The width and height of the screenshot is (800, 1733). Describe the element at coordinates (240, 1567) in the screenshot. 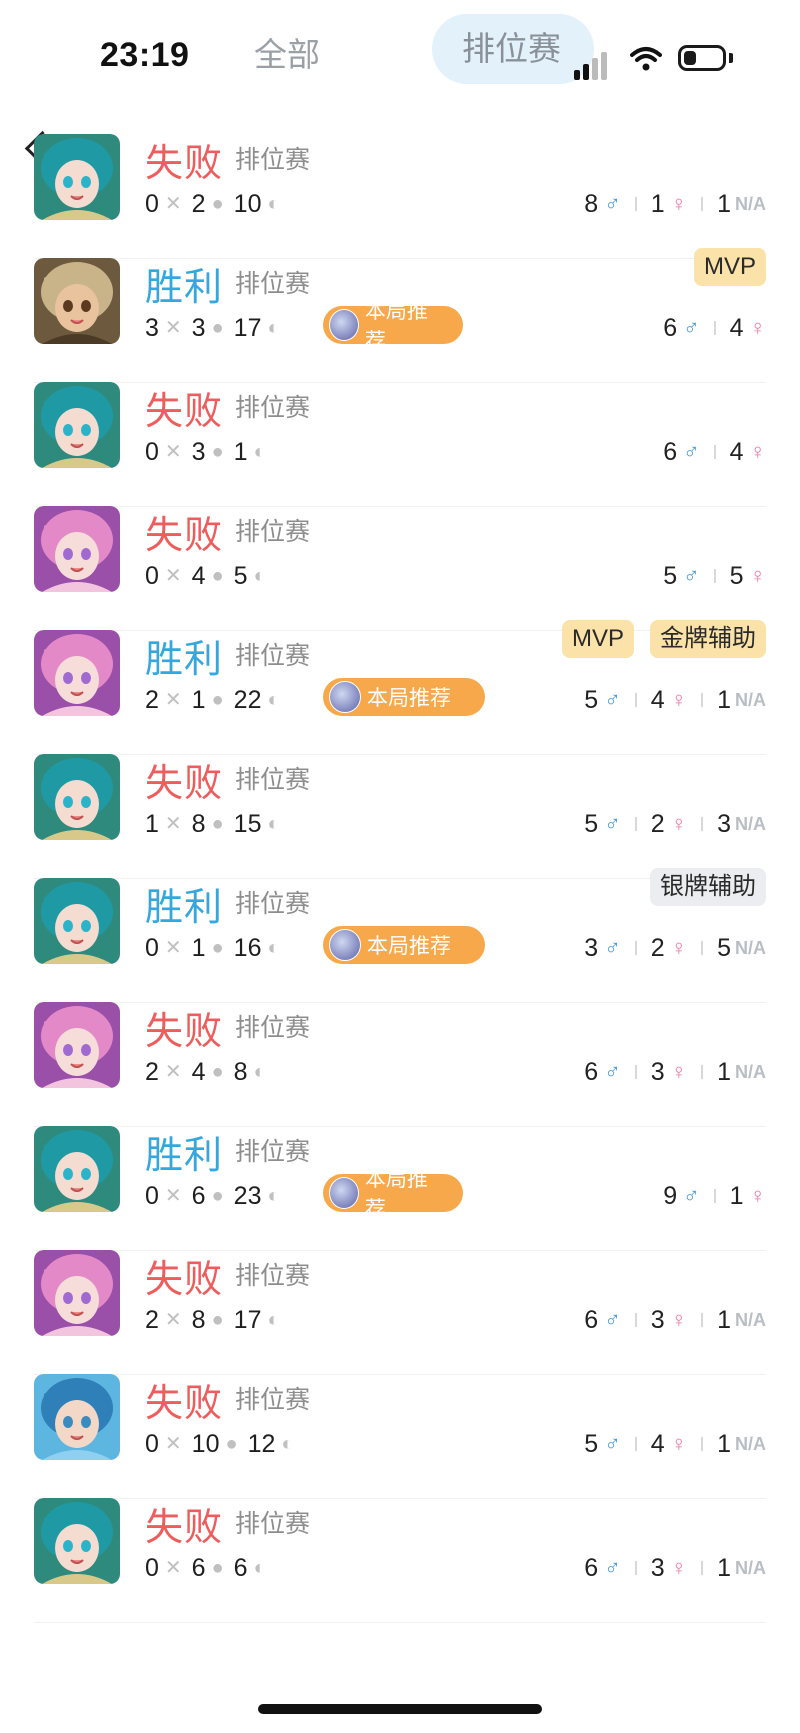

I see `assists: 6` at that location.